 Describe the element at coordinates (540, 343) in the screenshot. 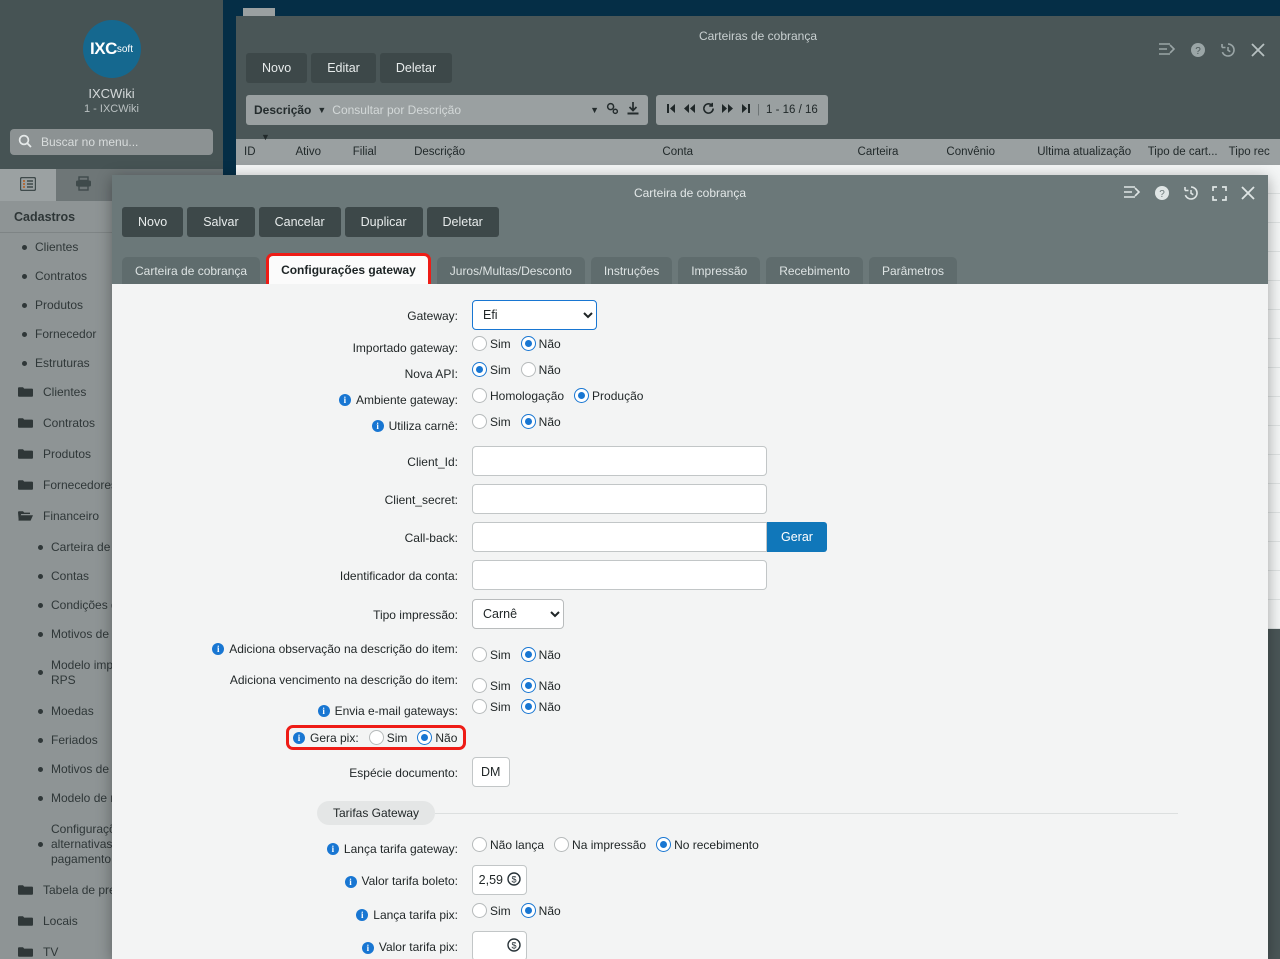

I see `radio-importado-gateway-nao: Não` at that location.